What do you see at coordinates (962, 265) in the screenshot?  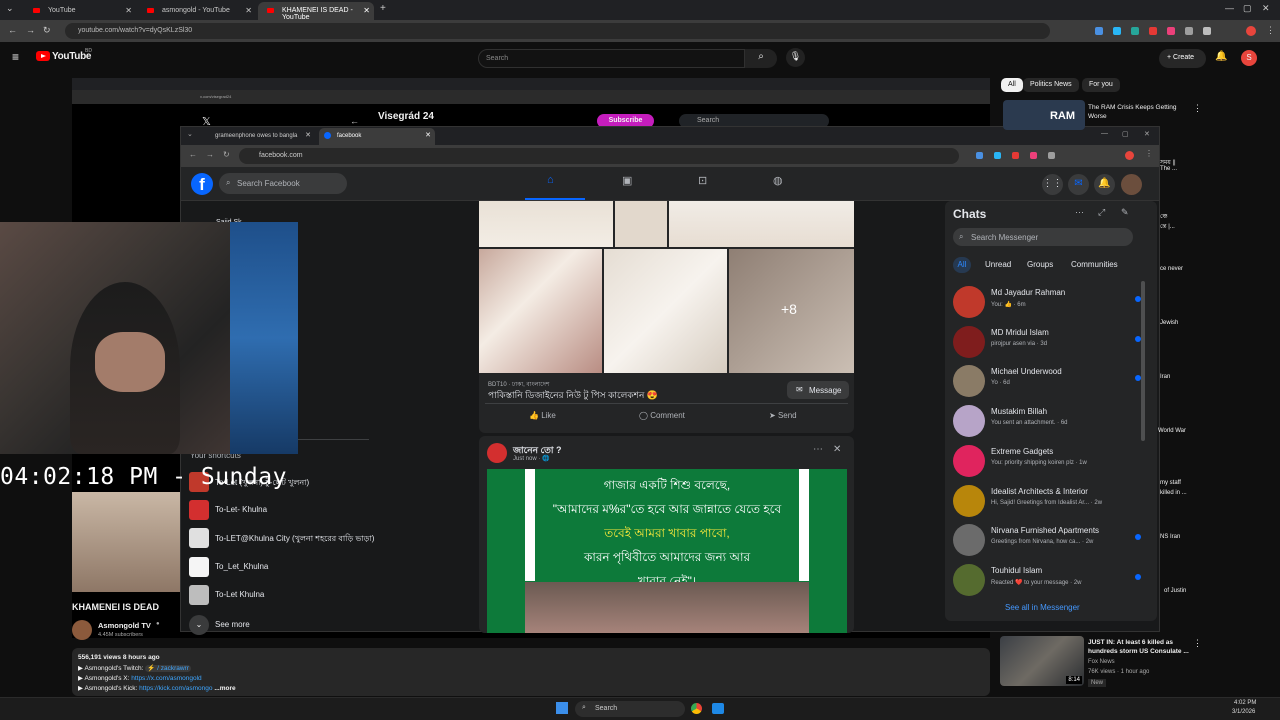 I see `filter-all: All` at bounding box center [962, 265].